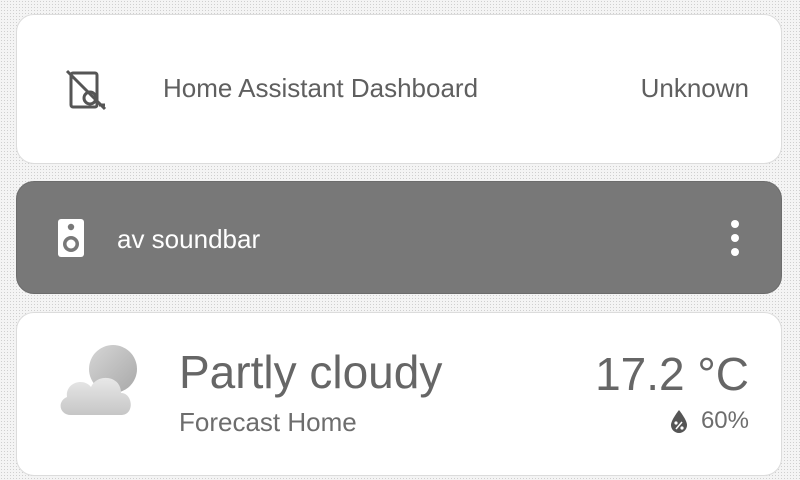 The width and height of the screenshot is (800, 480). What do you see at coordinates (311, 372) in the screenshot?
I see `weather-condition: Partly cloudy` at bounding box center [311, 372].